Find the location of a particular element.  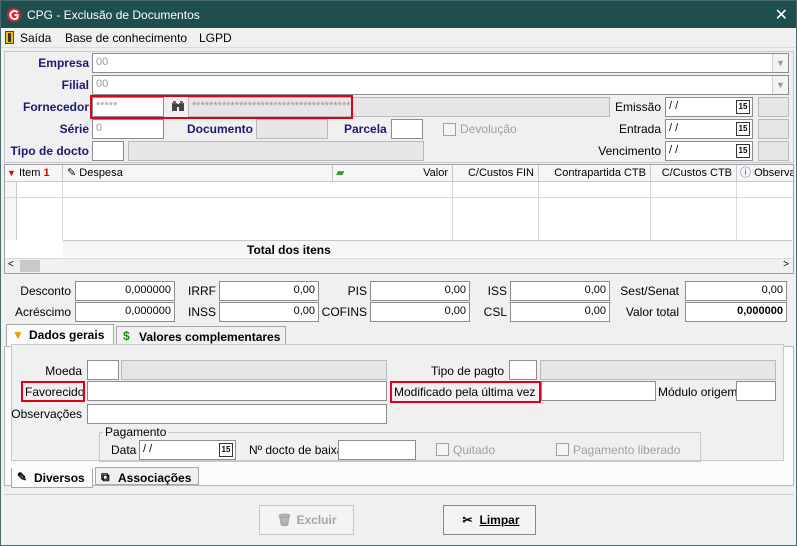

excluir-button: 🗑 Excluir is located at coordinates (306, 520).